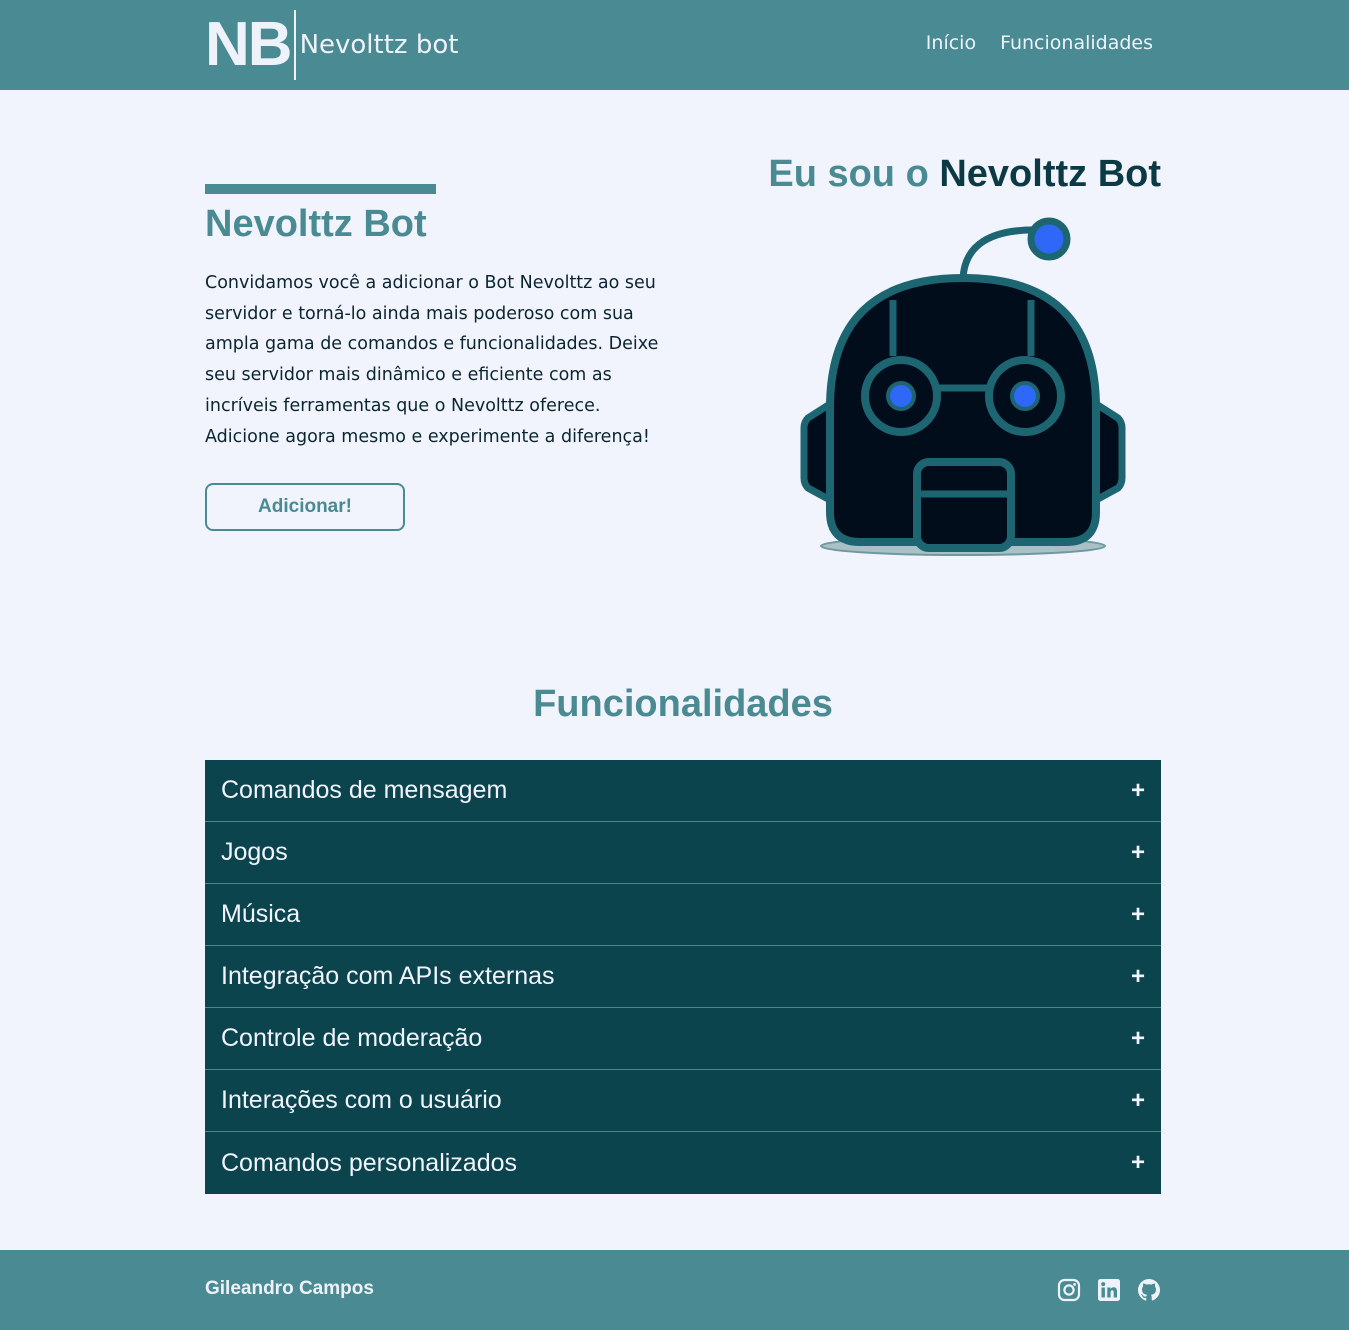 This screenshot has width=1349, height=1330. What do you see at coordinates (683, 1163) in the screenshot?
I see `accordion-item-comandos-personalizados: Comandos personalizados +` at bounding box center [683, 1163].